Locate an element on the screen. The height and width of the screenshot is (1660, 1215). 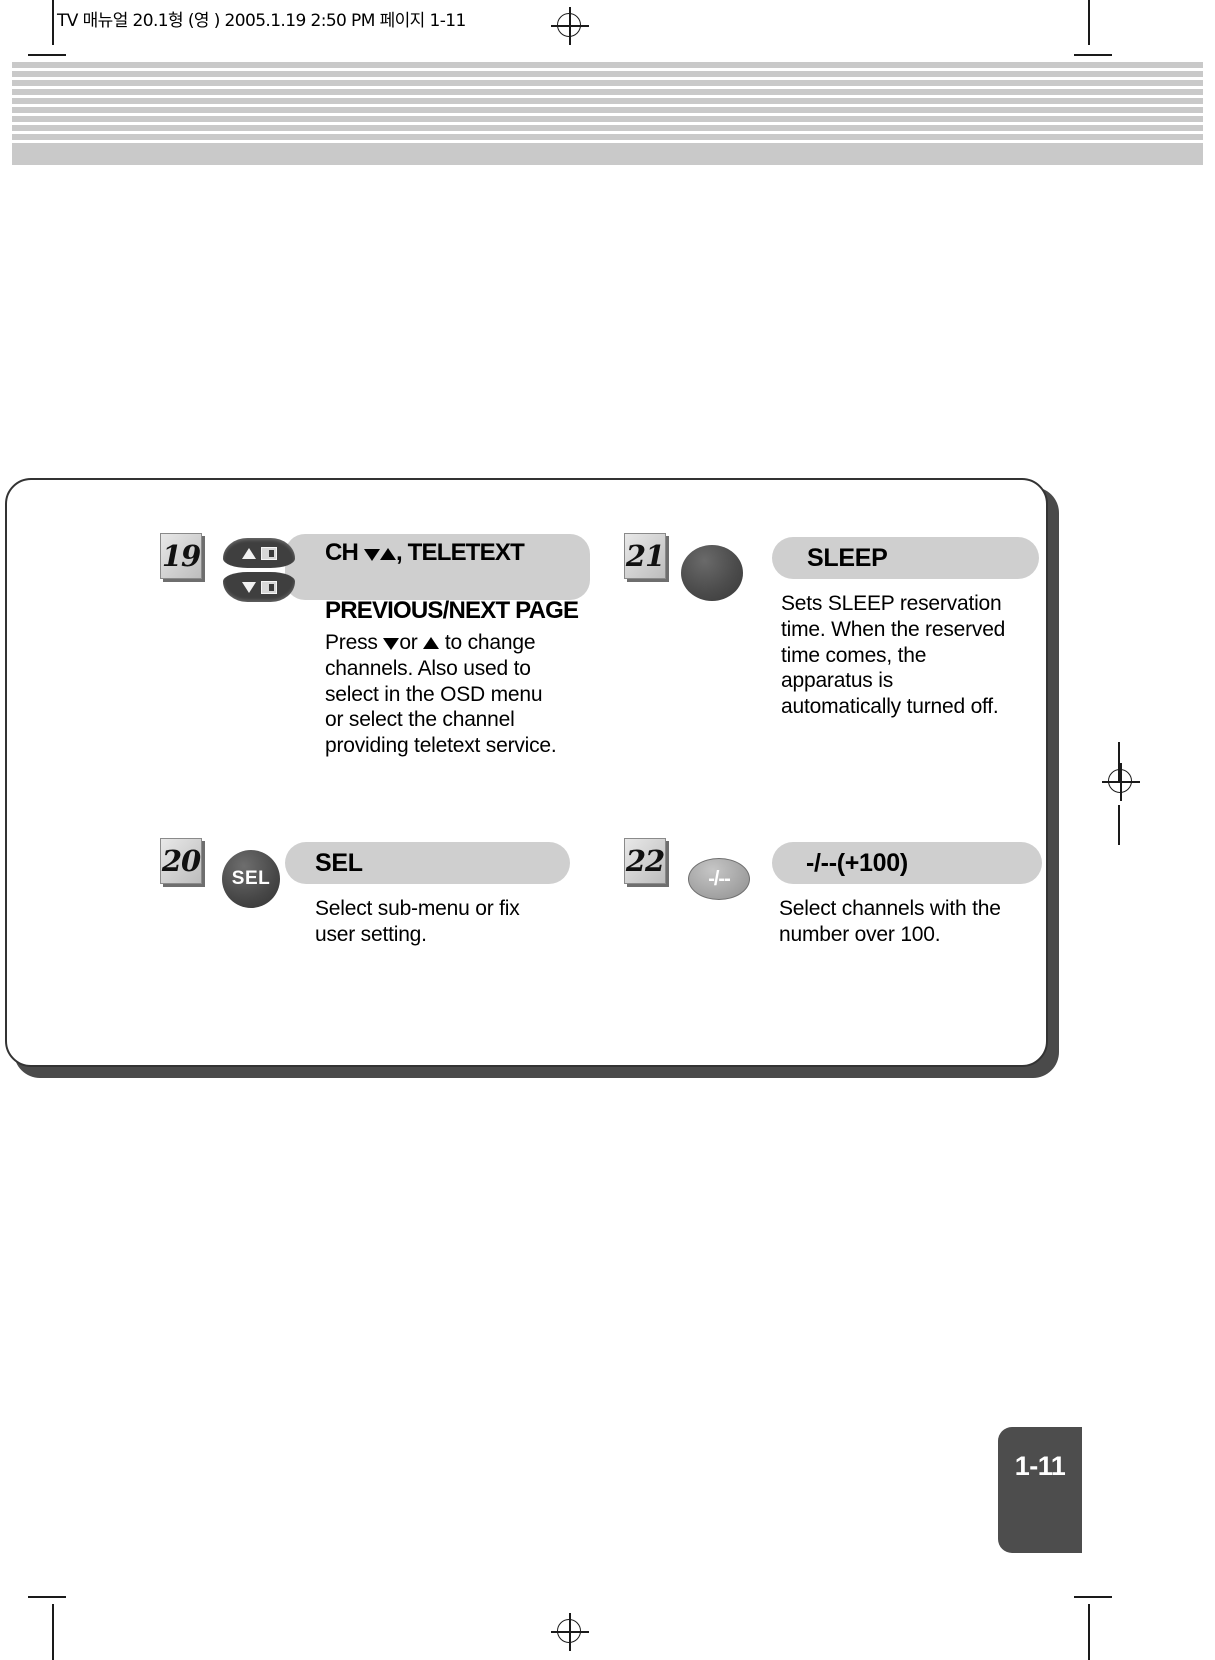
sel-button-label: SEL is located at coordinates (251, 878).